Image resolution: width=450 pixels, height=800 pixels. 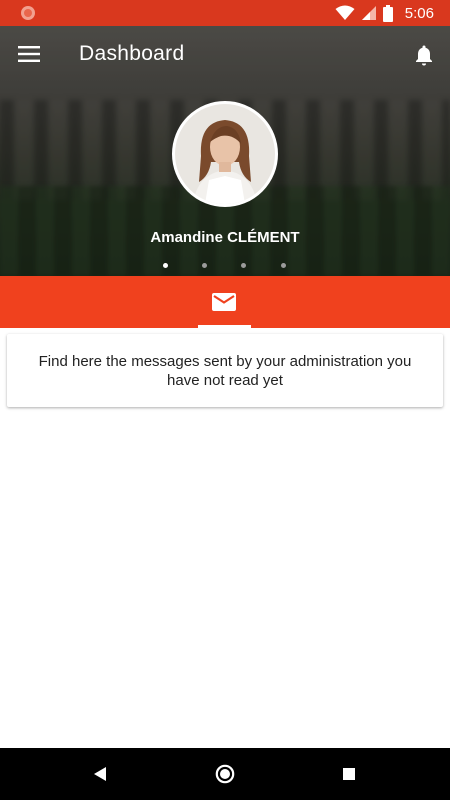 I want to click on signal-icon, so click(x=368, y=13).